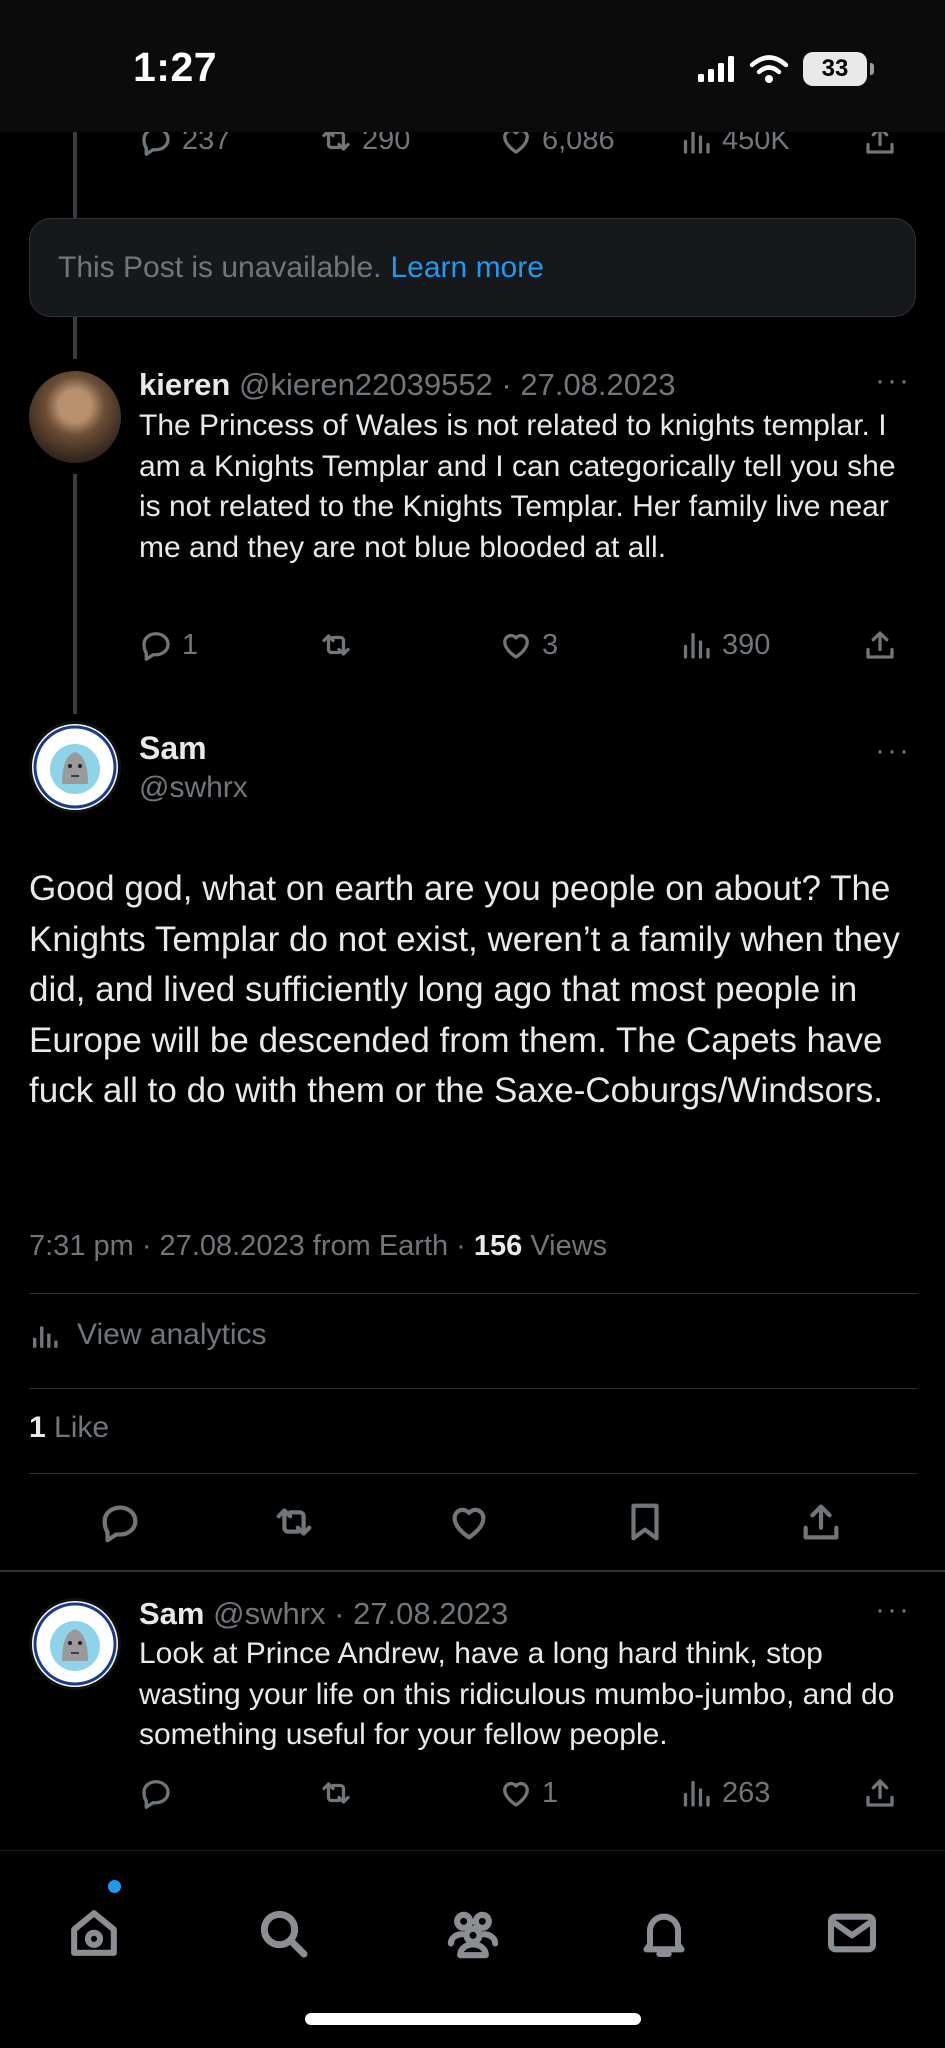 Image resolution: width=945 pixels, height=2048 pixels. Describe the element at coordinates (472, 66) in the screenshot. I see `status-bar: 1:27 33` at that location.